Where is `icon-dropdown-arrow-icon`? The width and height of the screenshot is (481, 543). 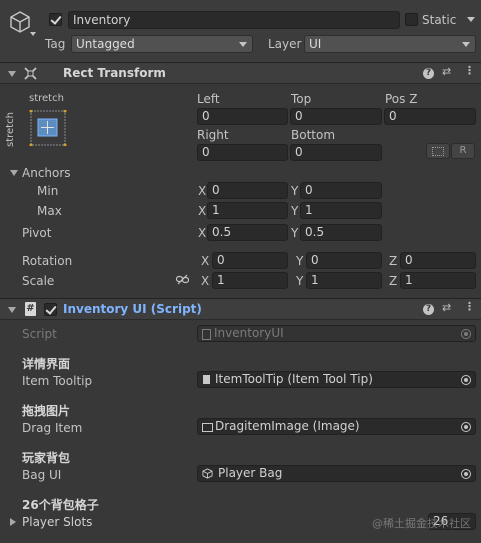 icon-dropdown-arrow-icon is located at coordinates (33, 34).